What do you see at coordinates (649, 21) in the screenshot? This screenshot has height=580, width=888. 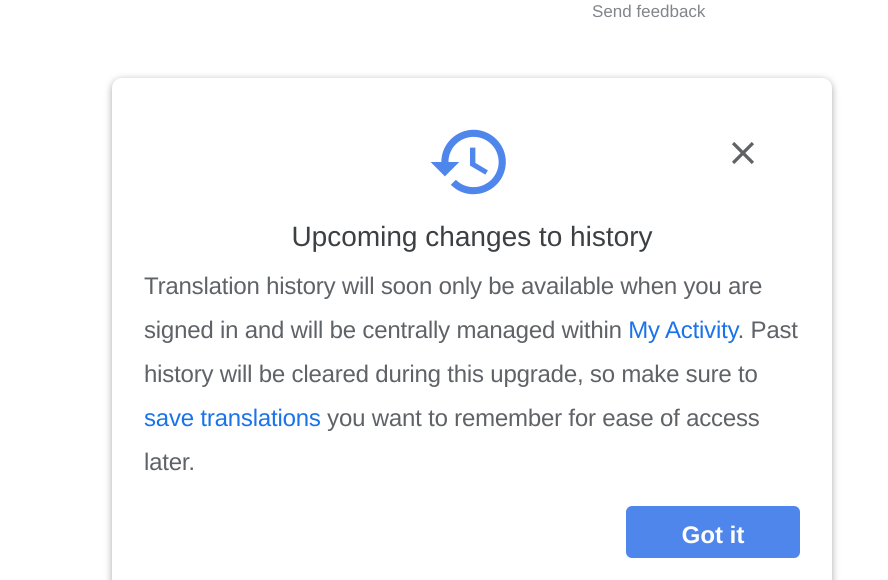 I see `send-feedback-link: Send feedback` at bounding box center [649, 21].